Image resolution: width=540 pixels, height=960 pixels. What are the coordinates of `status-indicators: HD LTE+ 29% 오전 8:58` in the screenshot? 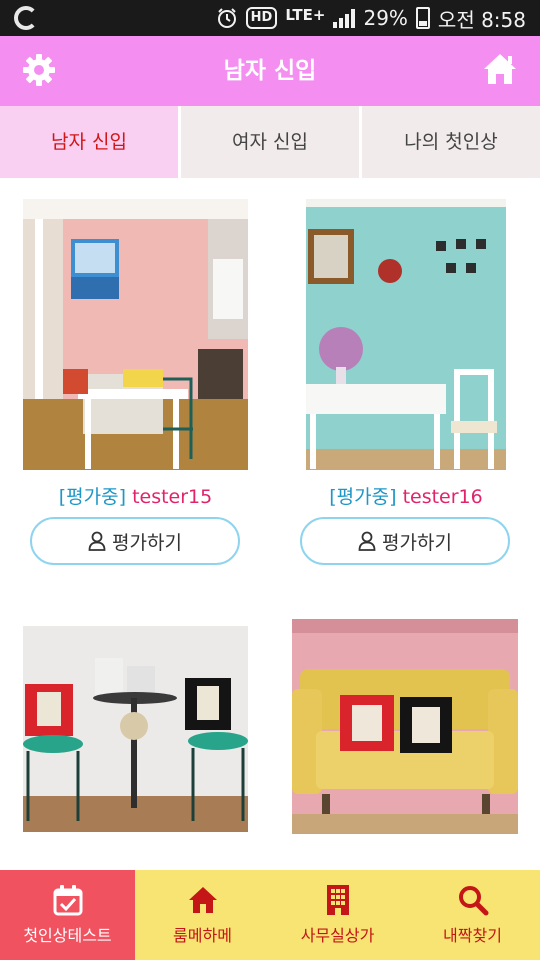 It's located at (371, 18).